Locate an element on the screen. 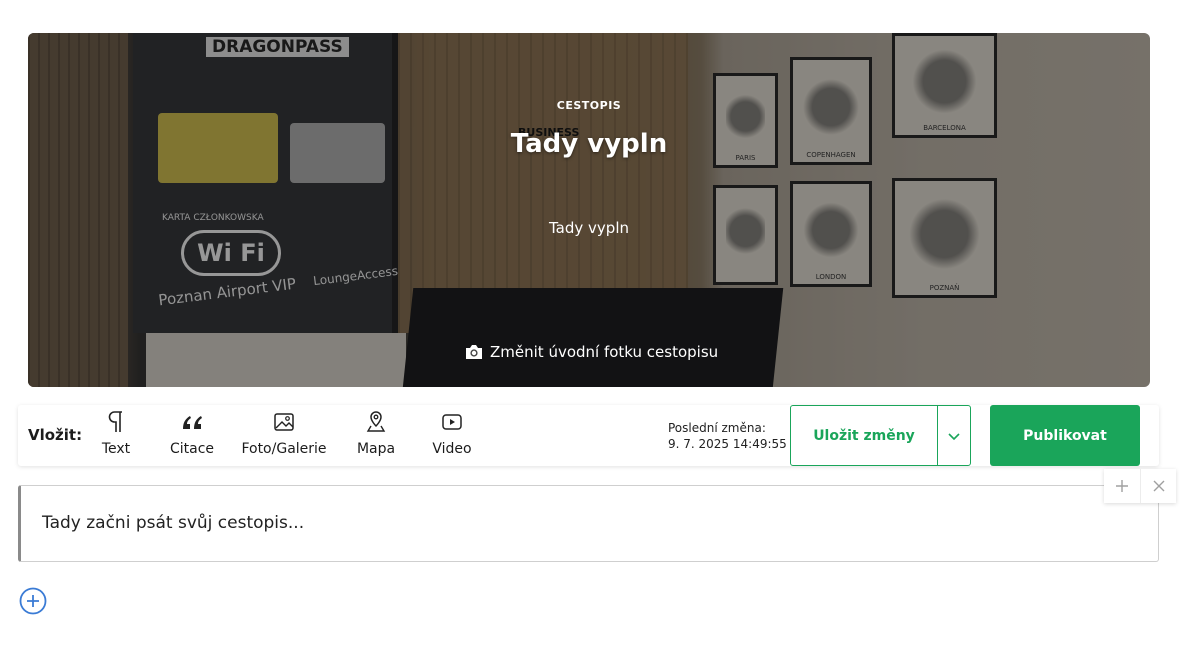 The height and width of the screenshot is (654, 1200). insert-map-label: Mapa is located at coordinates (376, 449).